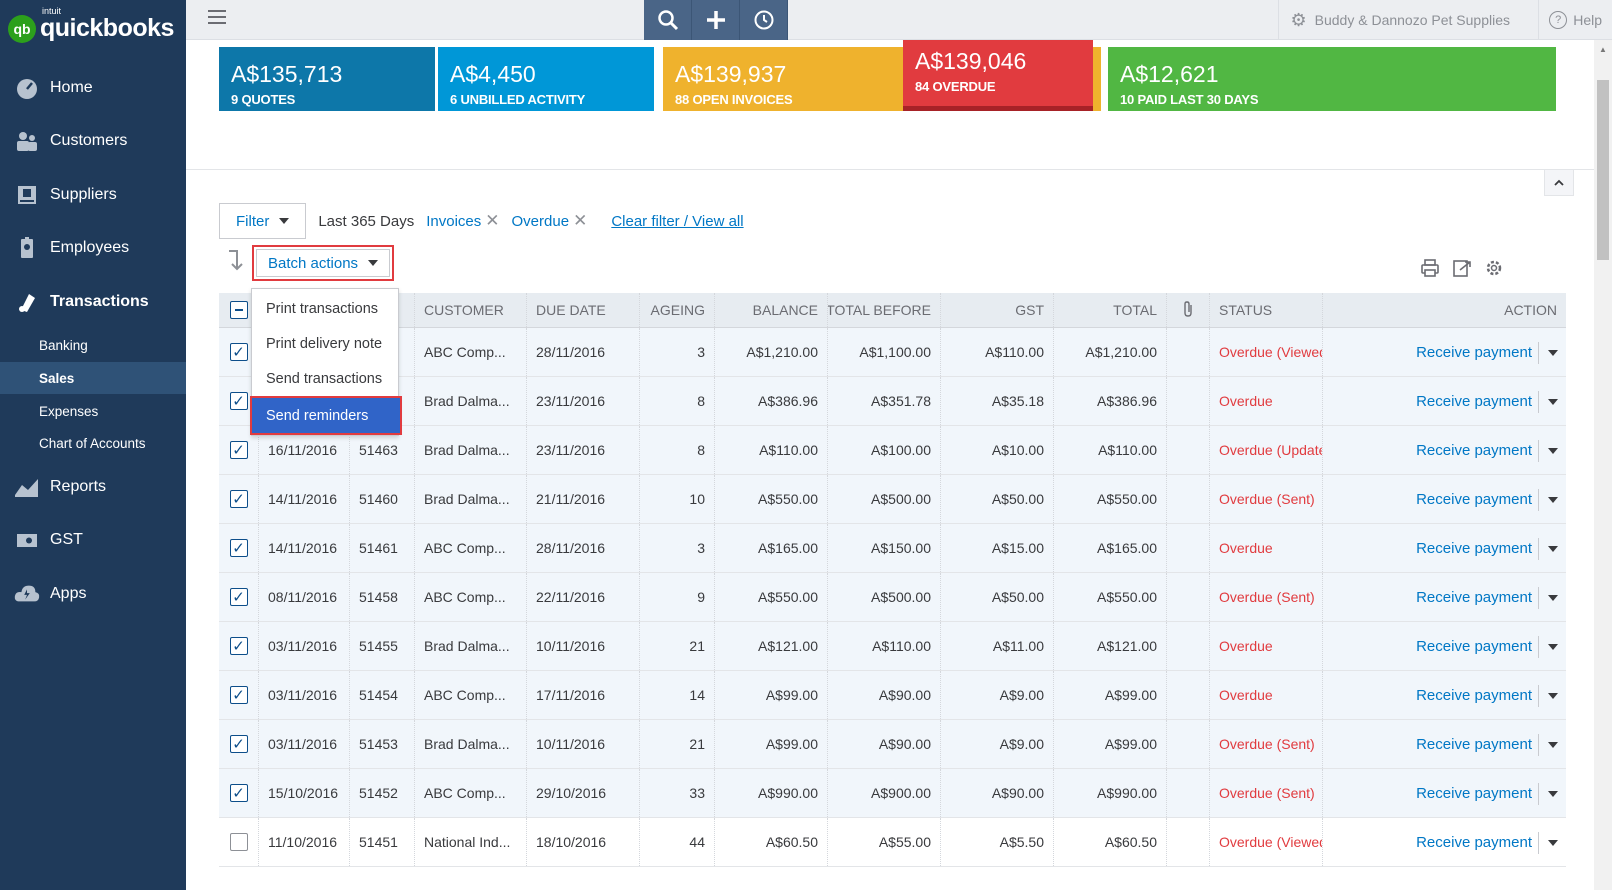  What do you see at coordinates (677, 221) in the screenshot?
I see `clear-filter-link: Clear filter / View all` at bounding box center [677, 221].